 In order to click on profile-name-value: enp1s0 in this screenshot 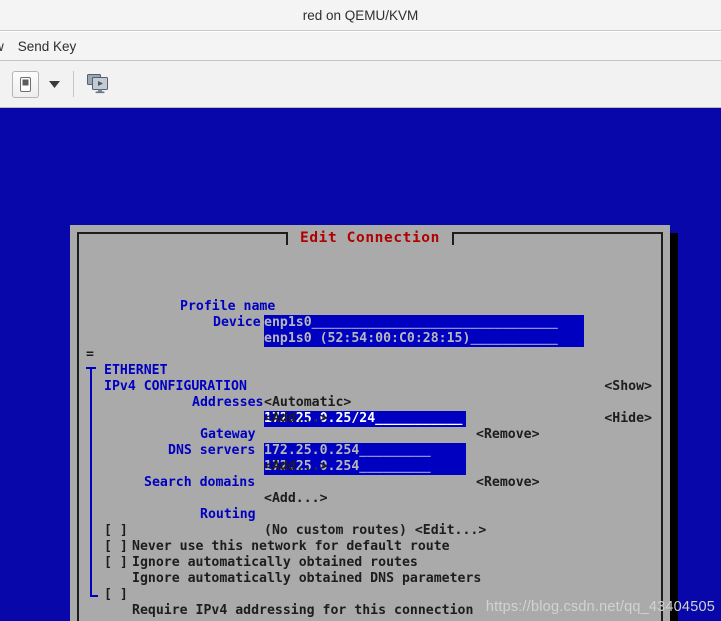, I will do `click(288, 322)`.